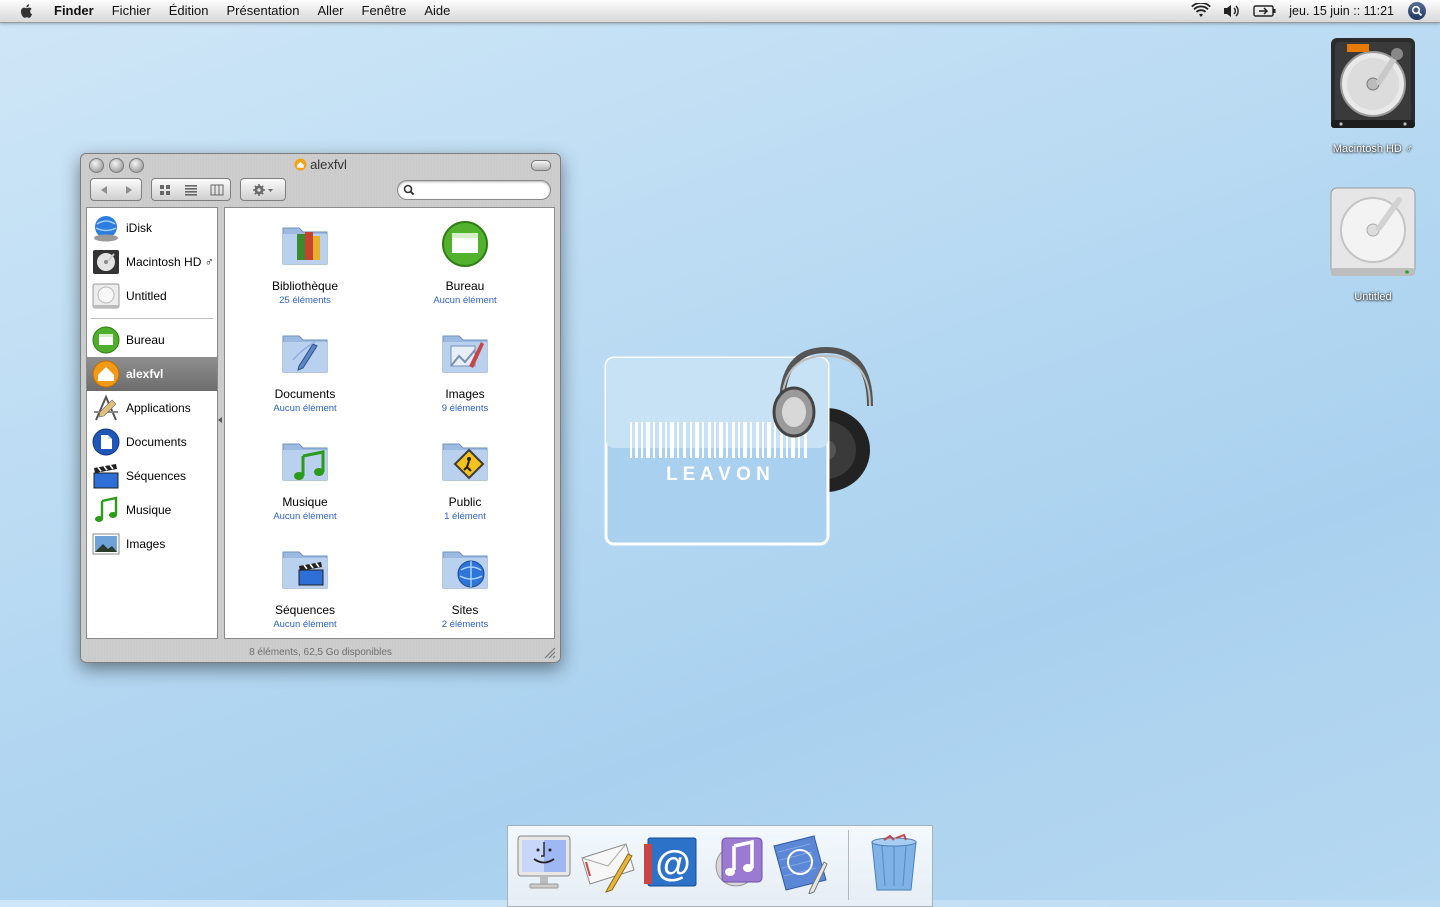  I want to click on icon-view-icon, so click(165, 190).